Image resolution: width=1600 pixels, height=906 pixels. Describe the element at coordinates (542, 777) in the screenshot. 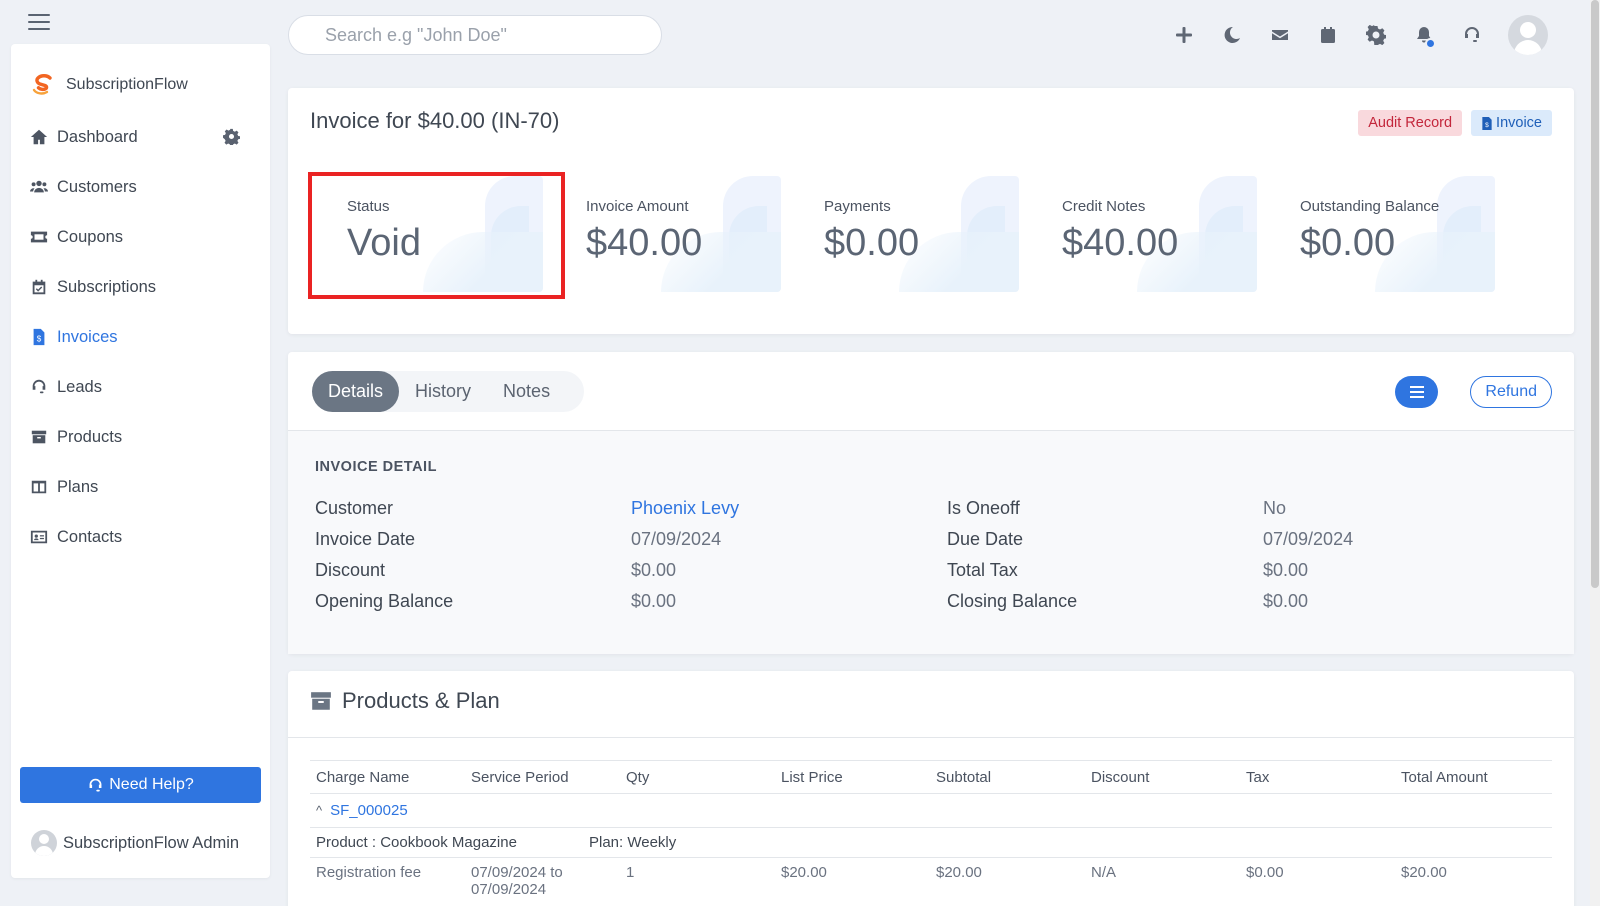

I see `column-header: Service Period` at that location.